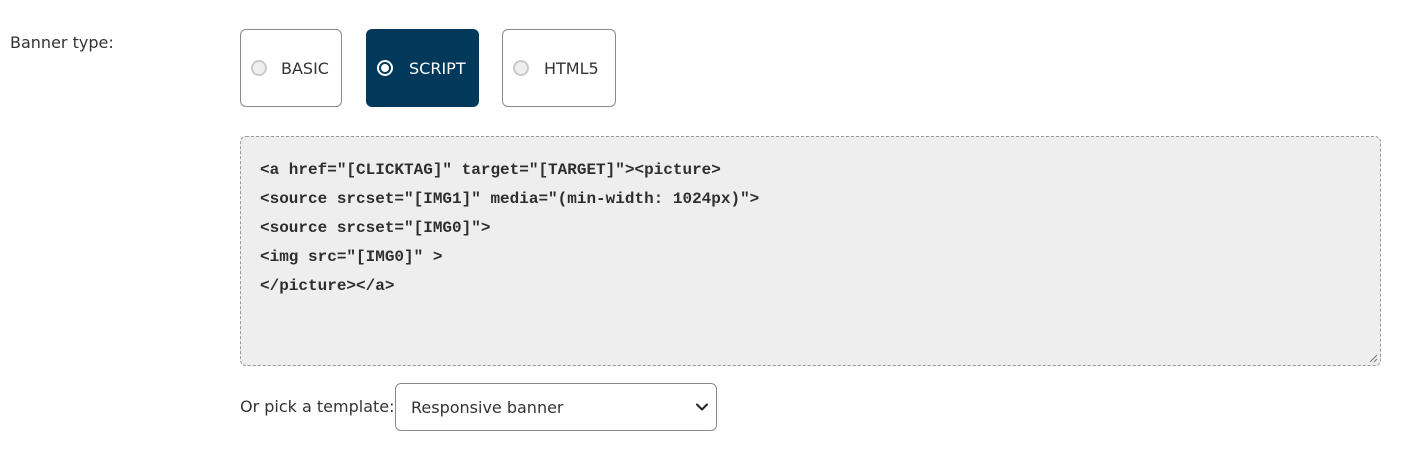 The width and height of the screenshot is (1408, 457). I want to click on template-picker-label: Or pick a template:, so click(317, 406).